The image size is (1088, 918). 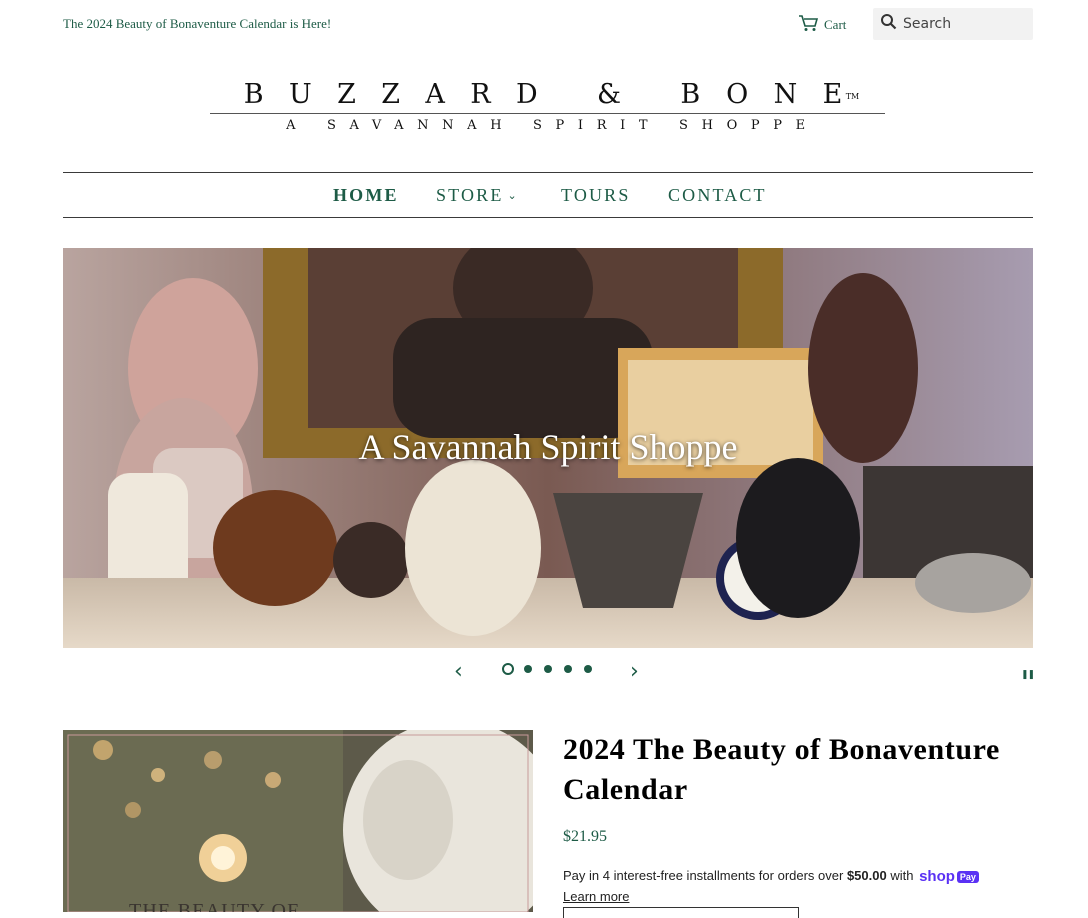 I want to click on product-photo, so click(x=298, y=821).